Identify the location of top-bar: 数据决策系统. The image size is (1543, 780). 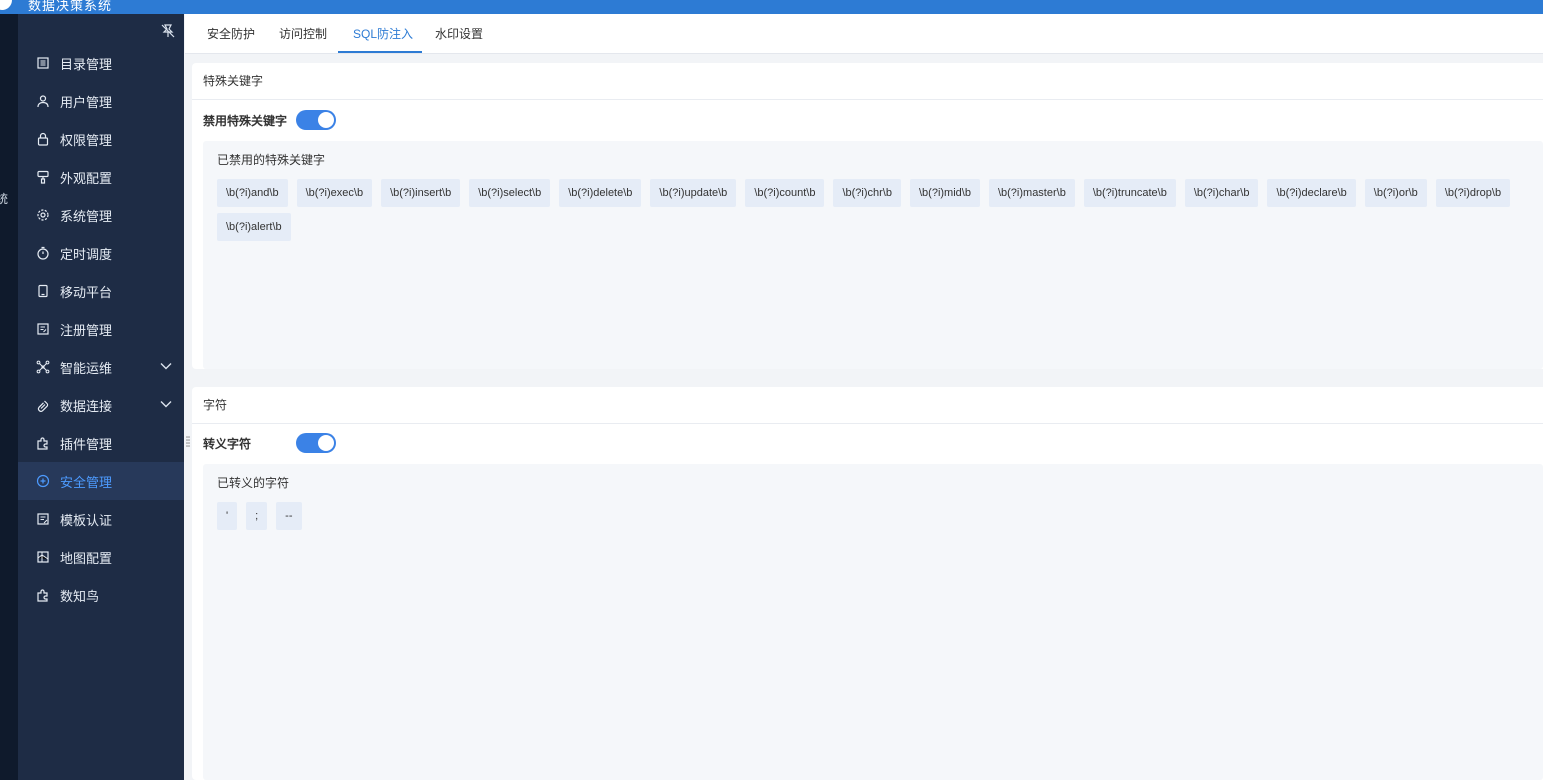
(771, 7).